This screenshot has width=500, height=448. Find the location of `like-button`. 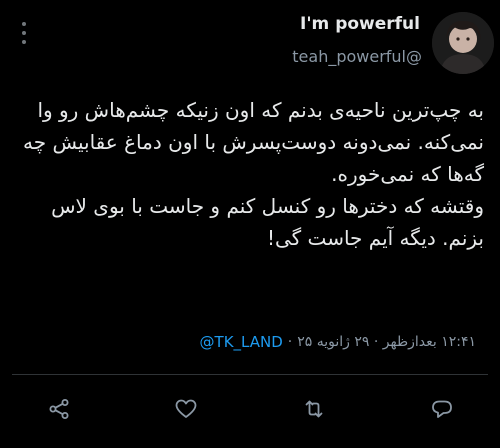

like-button is located at coordinates (186, 409).